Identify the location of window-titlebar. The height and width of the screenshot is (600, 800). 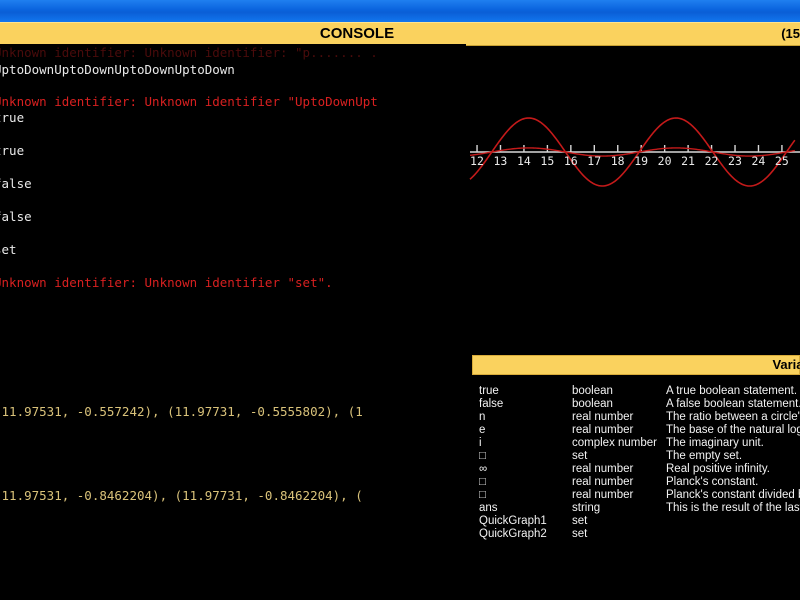
(400, 11).